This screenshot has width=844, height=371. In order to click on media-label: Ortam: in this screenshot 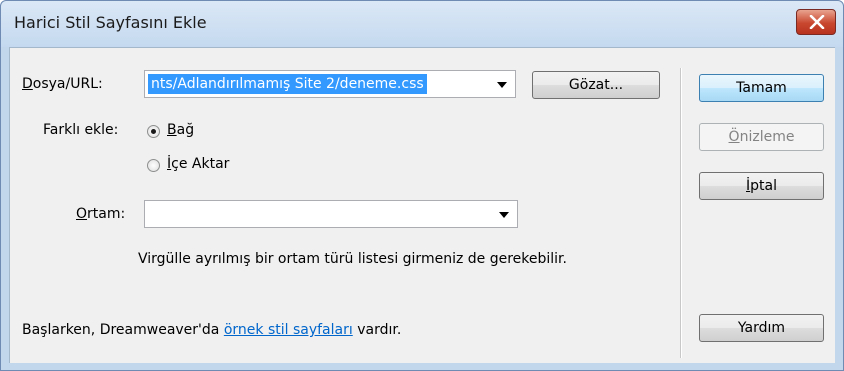, I will do `click(101, 214)`.